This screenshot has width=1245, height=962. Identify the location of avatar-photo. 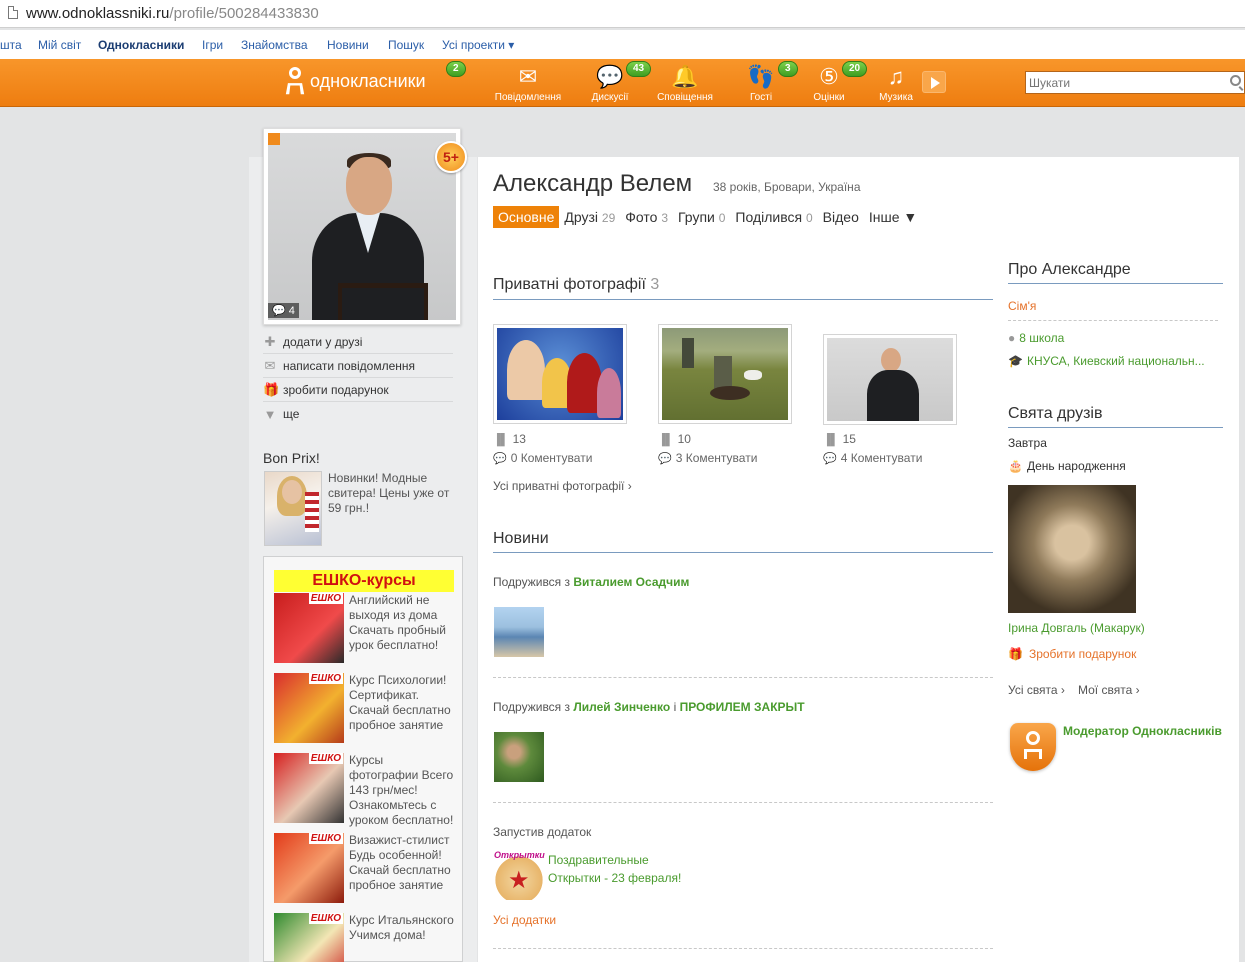
(362, 226).